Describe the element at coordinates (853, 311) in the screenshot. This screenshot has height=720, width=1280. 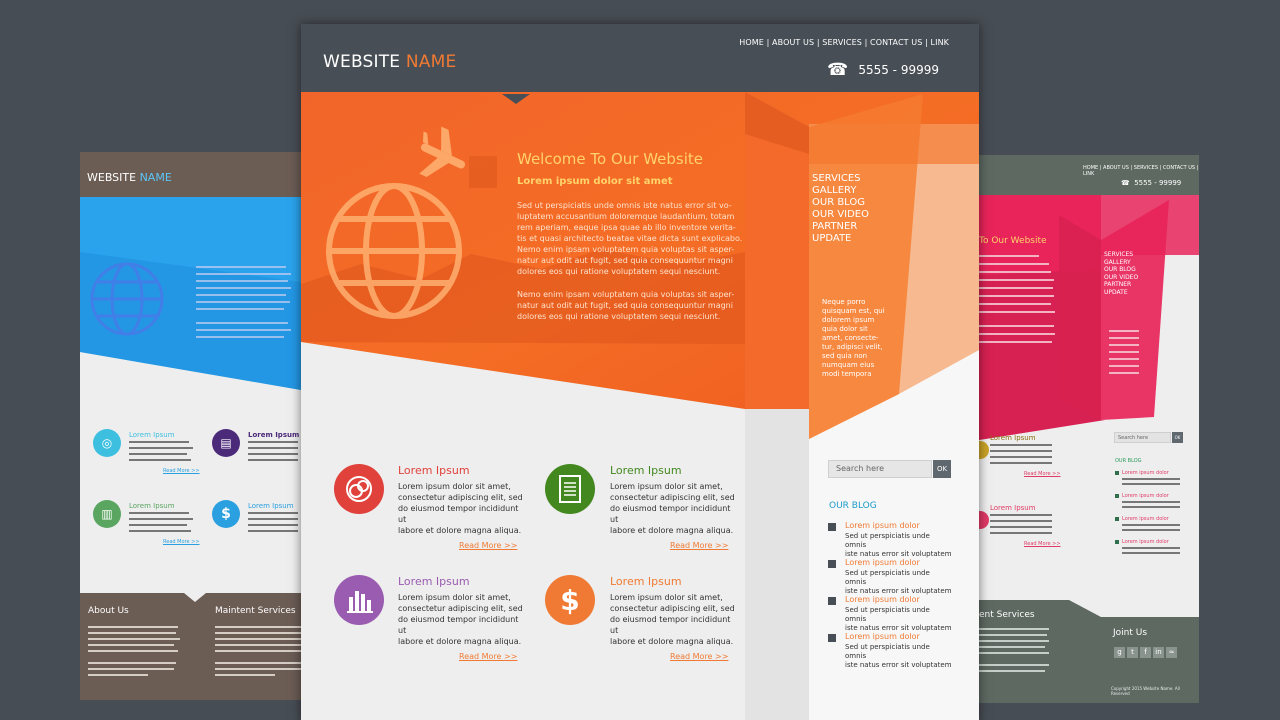
I see `side-quote-line: quisquam est, qui` at that location.